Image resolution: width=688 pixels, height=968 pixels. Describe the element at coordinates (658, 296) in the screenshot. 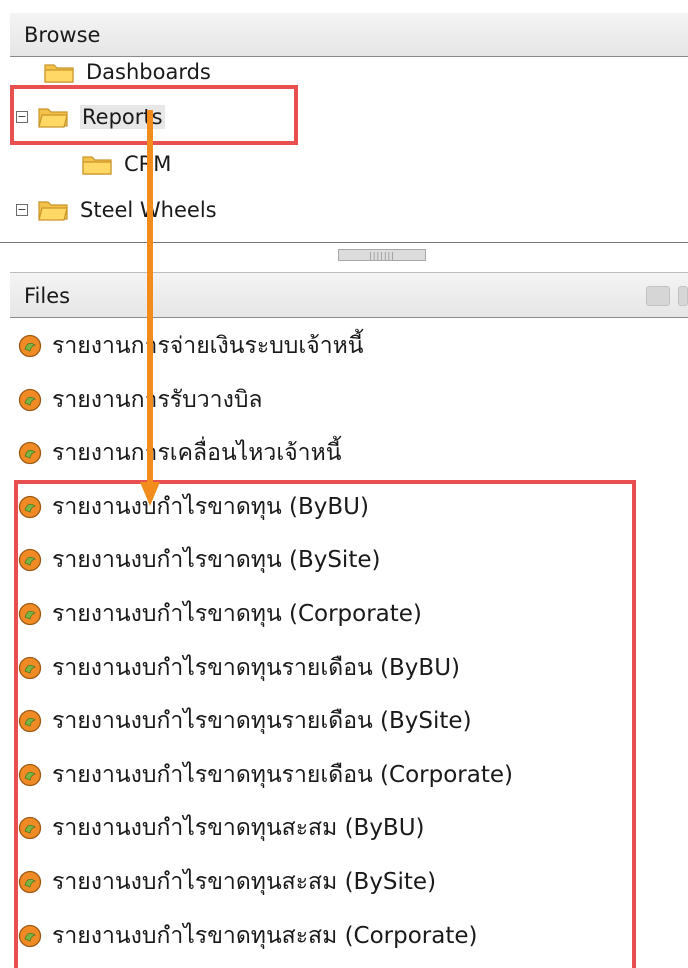

I see `edit-icon` at that location.